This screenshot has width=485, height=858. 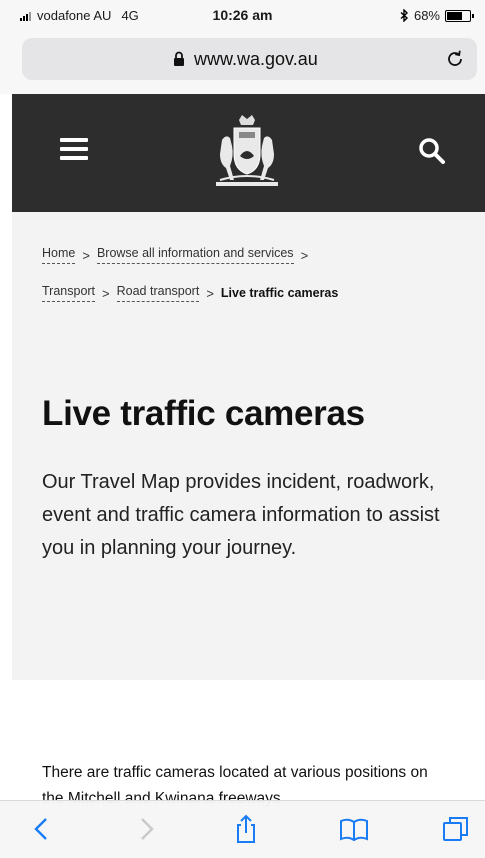 What do you see at coordinates (455, 59) in the screenshot?
I see `reload-icon` at bounding box center [455, 59].